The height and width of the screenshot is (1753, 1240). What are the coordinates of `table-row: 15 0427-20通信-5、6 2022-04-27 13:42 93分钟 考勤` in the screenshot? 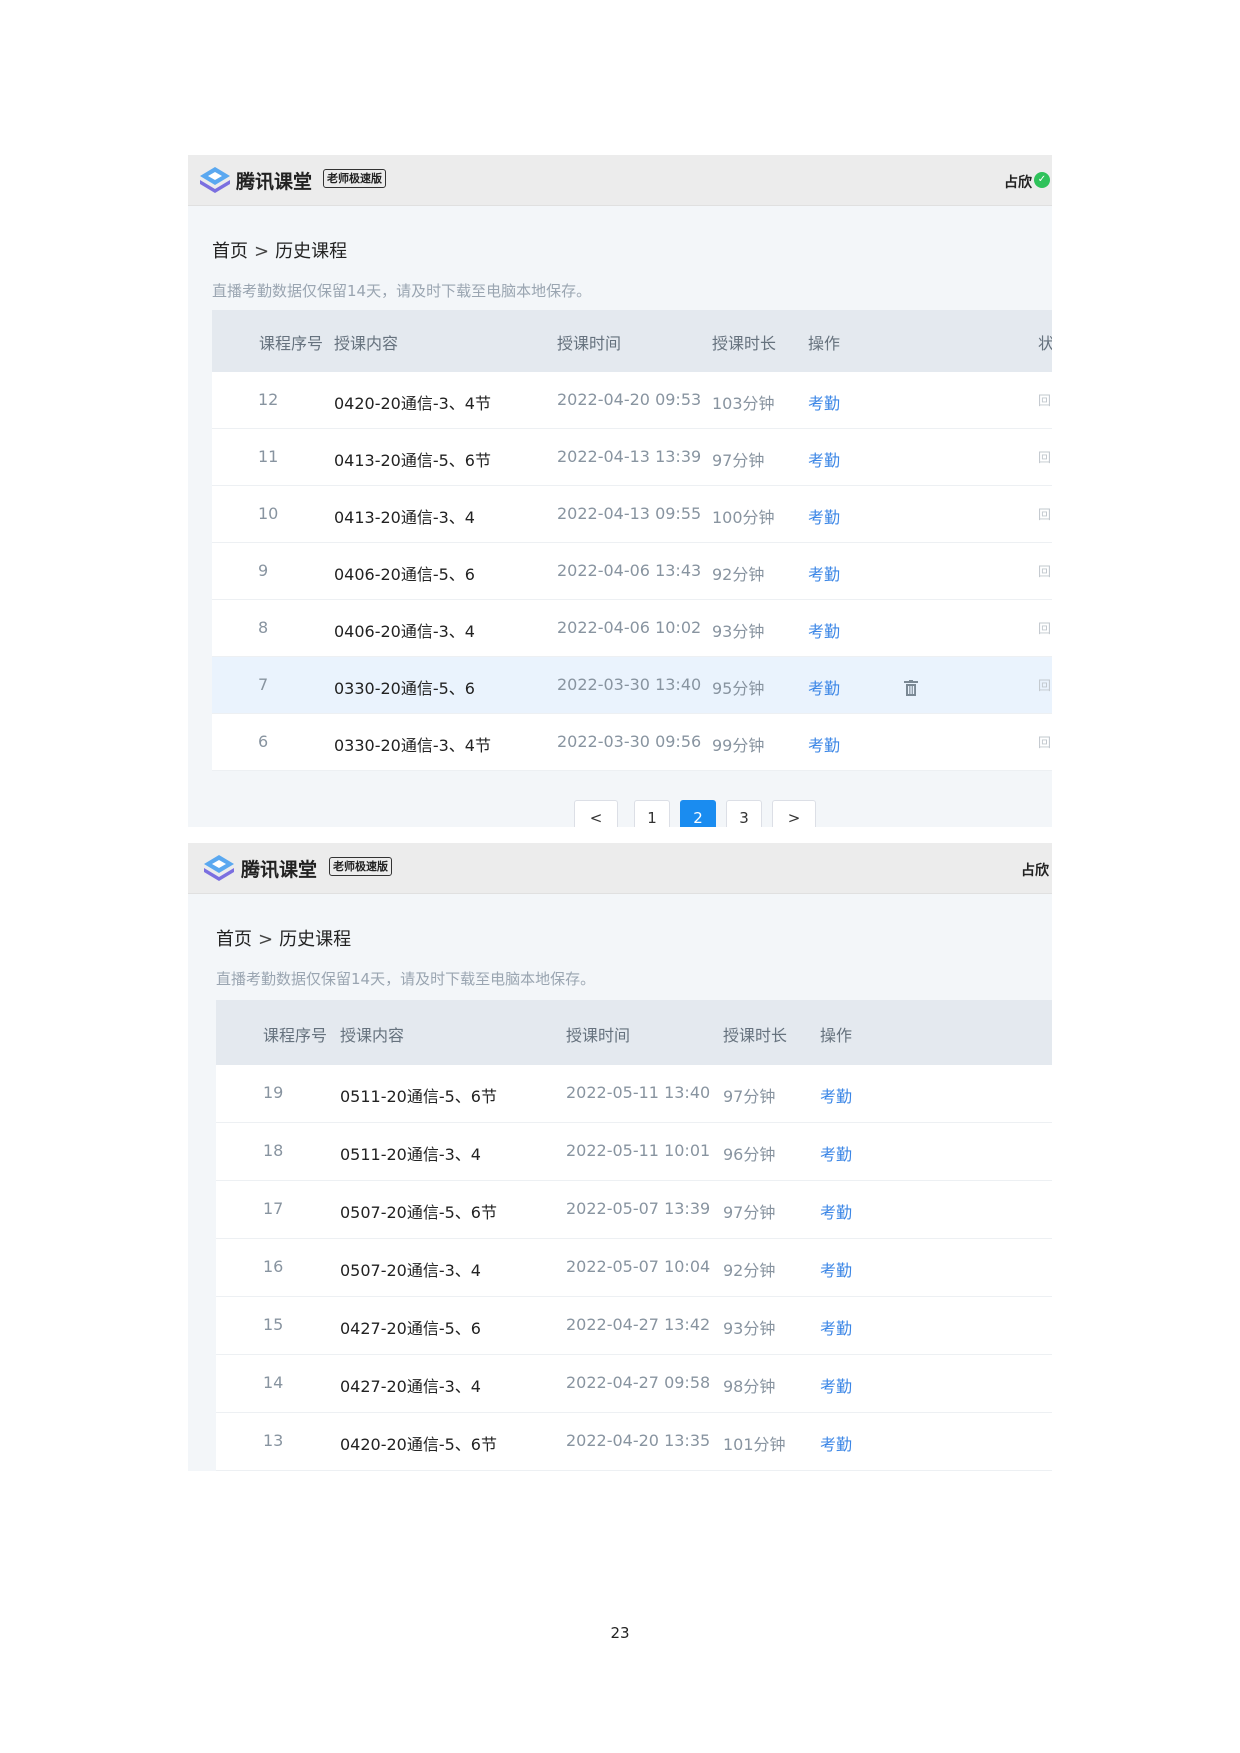 It's located at (634, 1326).